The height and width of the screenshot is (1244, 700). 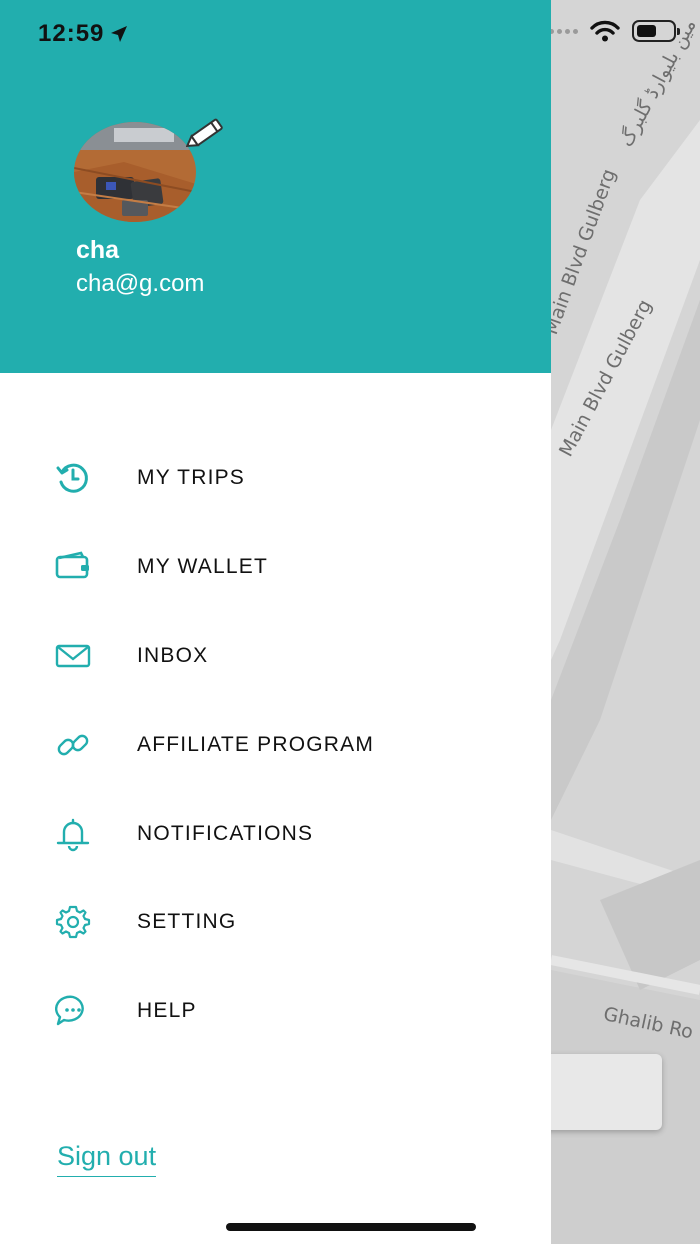 What do you see at coordinates (140, 283) in the screenshot?
I see `user-email: cha@g.com` at bounding box center [140, 283].